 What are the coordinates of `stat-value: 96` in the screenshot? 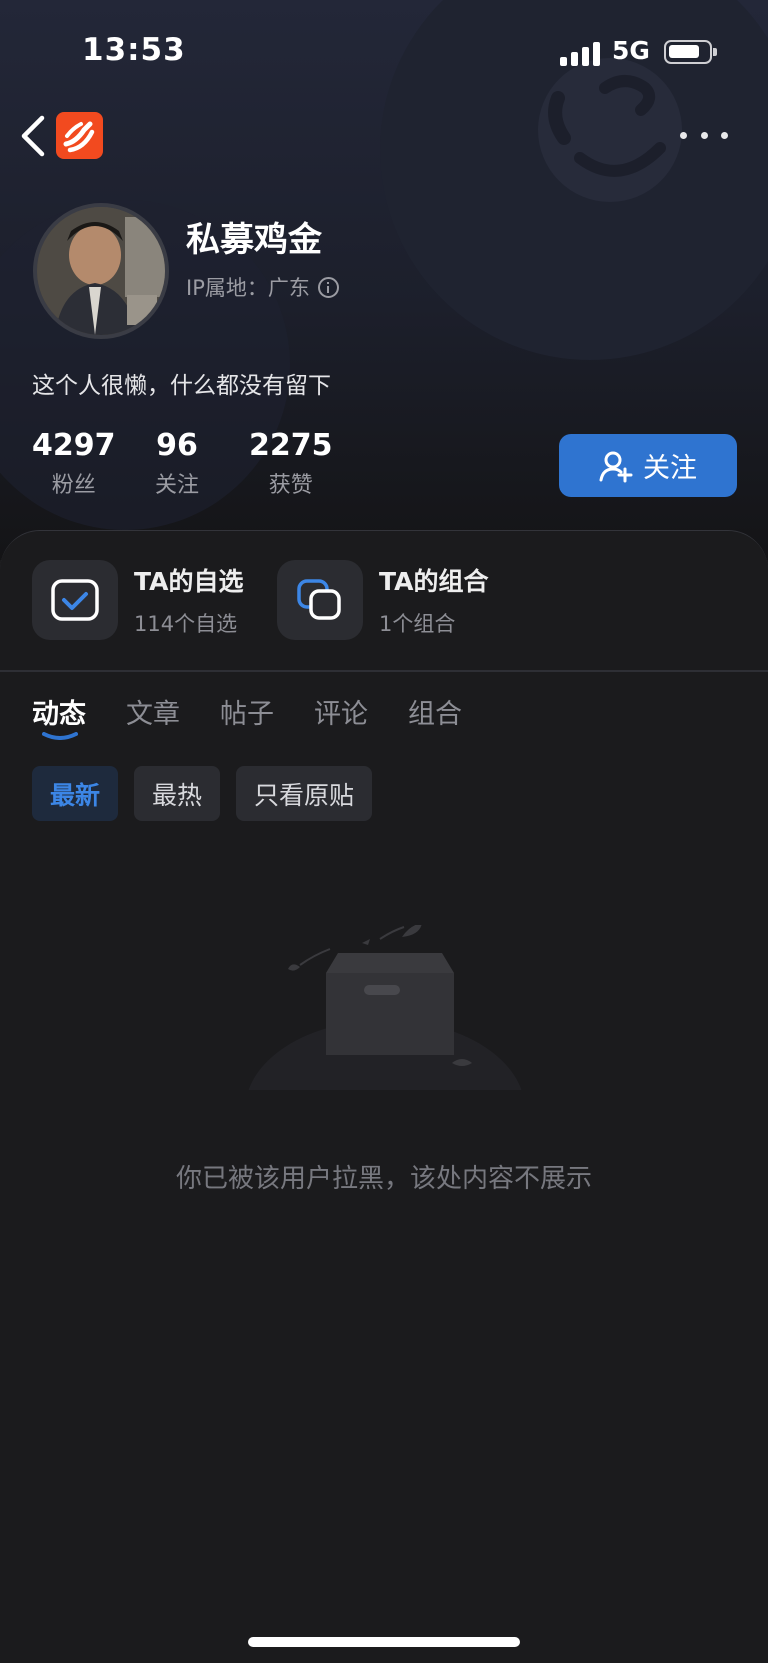 It's located at (177, 445).